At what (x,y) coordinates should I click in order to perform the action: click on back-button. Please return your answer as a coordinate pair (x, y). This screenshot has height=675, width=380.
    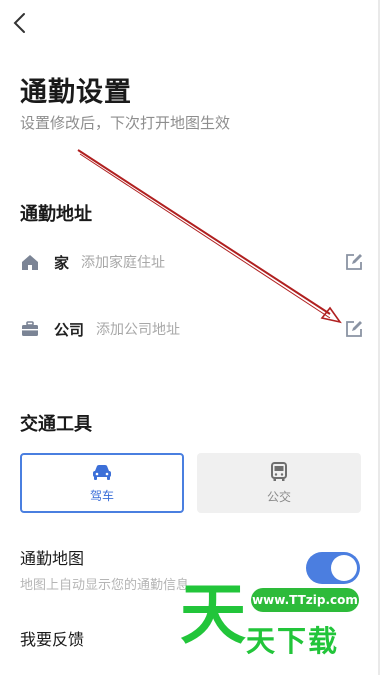
    Looking at the image, I should click on (20, 23).